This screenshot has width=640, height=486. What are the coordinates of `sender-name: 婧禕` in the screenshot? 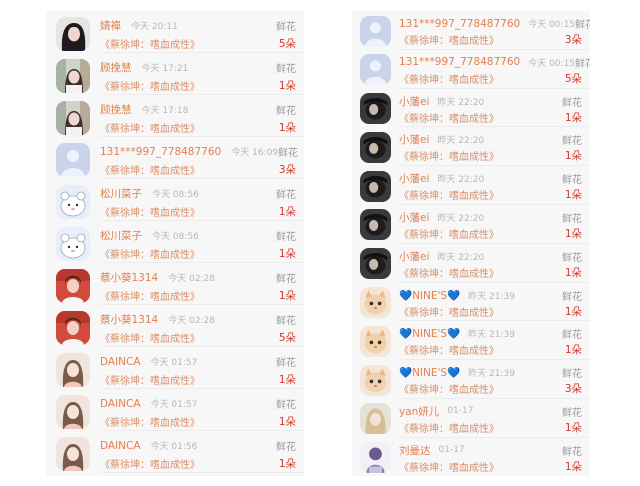 It's located at (110, 25).